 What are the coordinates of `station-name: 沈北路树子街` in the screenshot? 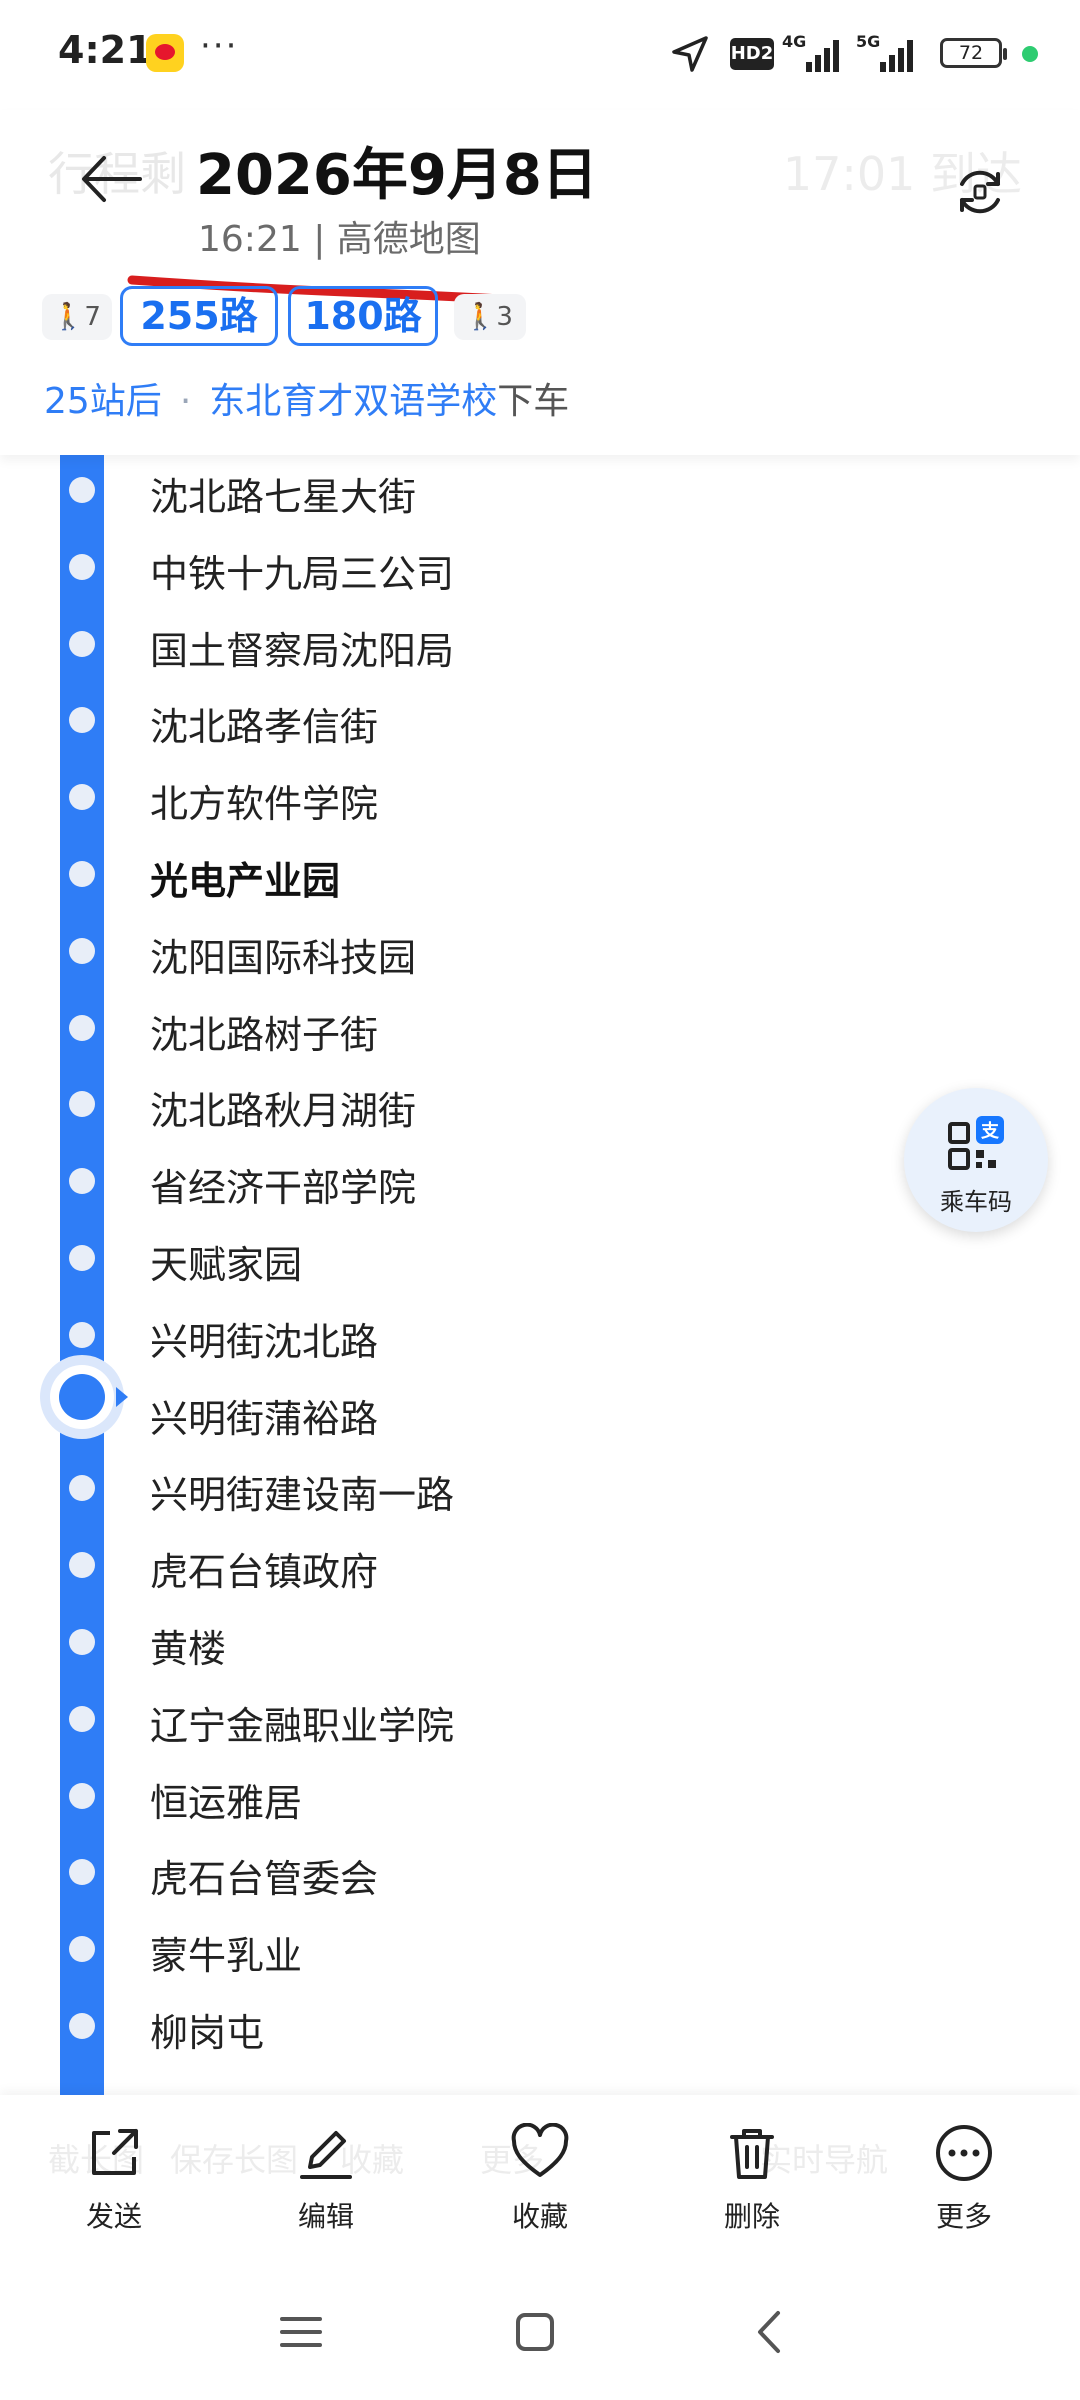 It's located at (264, 1034).